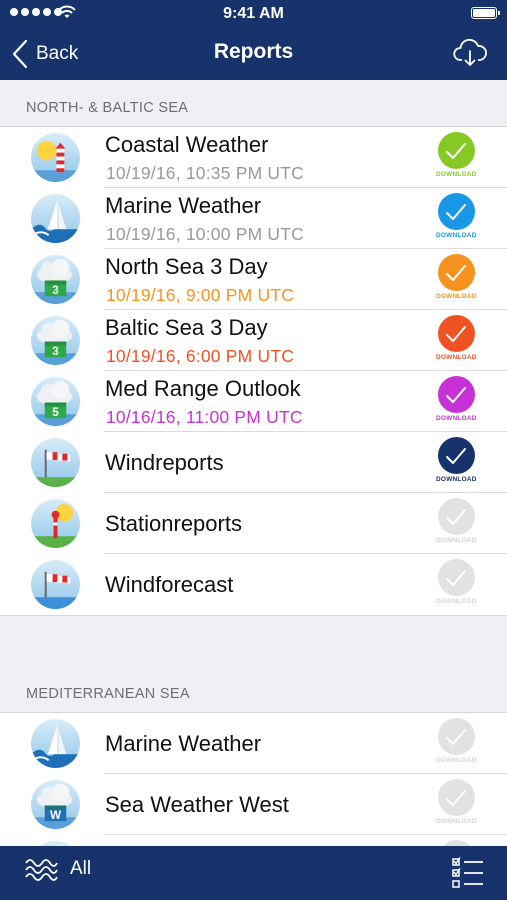  What do you see at coordinates (200, 295) in the screenshot?
I see `report-date: 10/19/16, 9:00 PM UTC` at bounding box center [200, 295].